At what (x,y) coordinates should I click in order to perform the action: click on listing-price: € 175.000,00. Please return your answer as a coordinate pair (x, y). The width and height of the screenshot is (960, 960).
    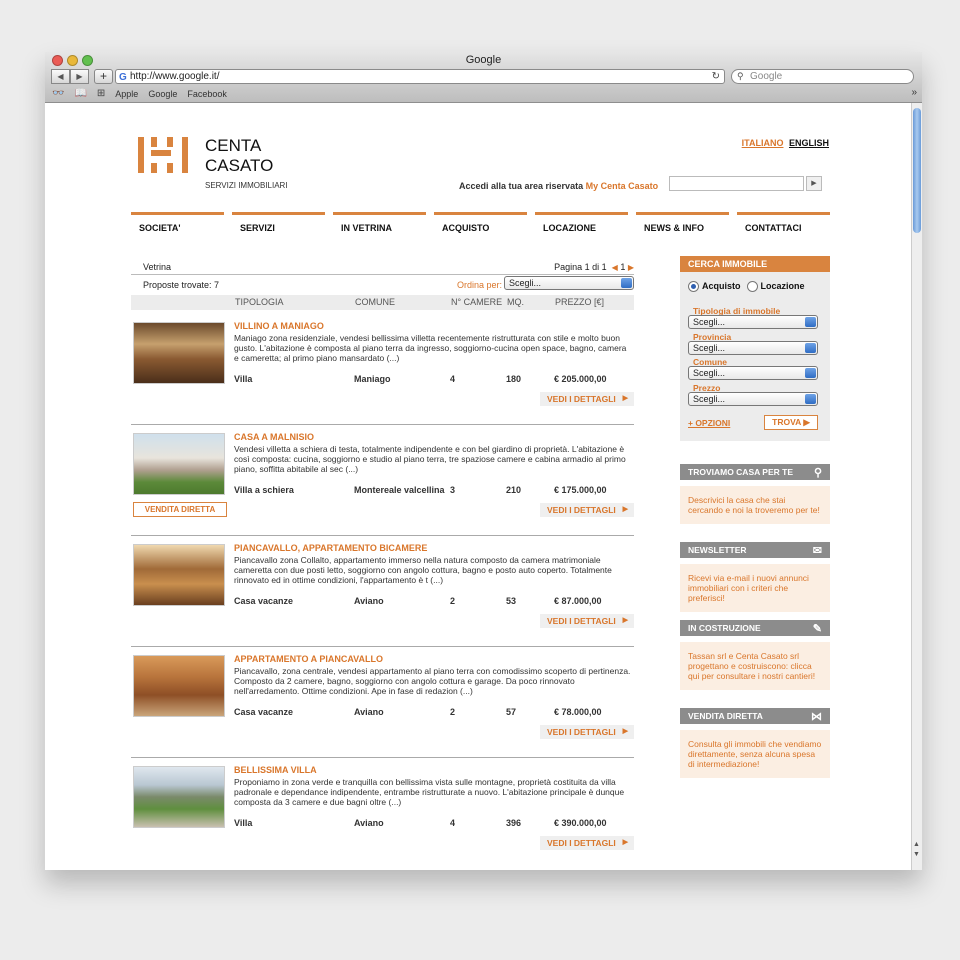
    Looking at the image, I should click on (580, 490).